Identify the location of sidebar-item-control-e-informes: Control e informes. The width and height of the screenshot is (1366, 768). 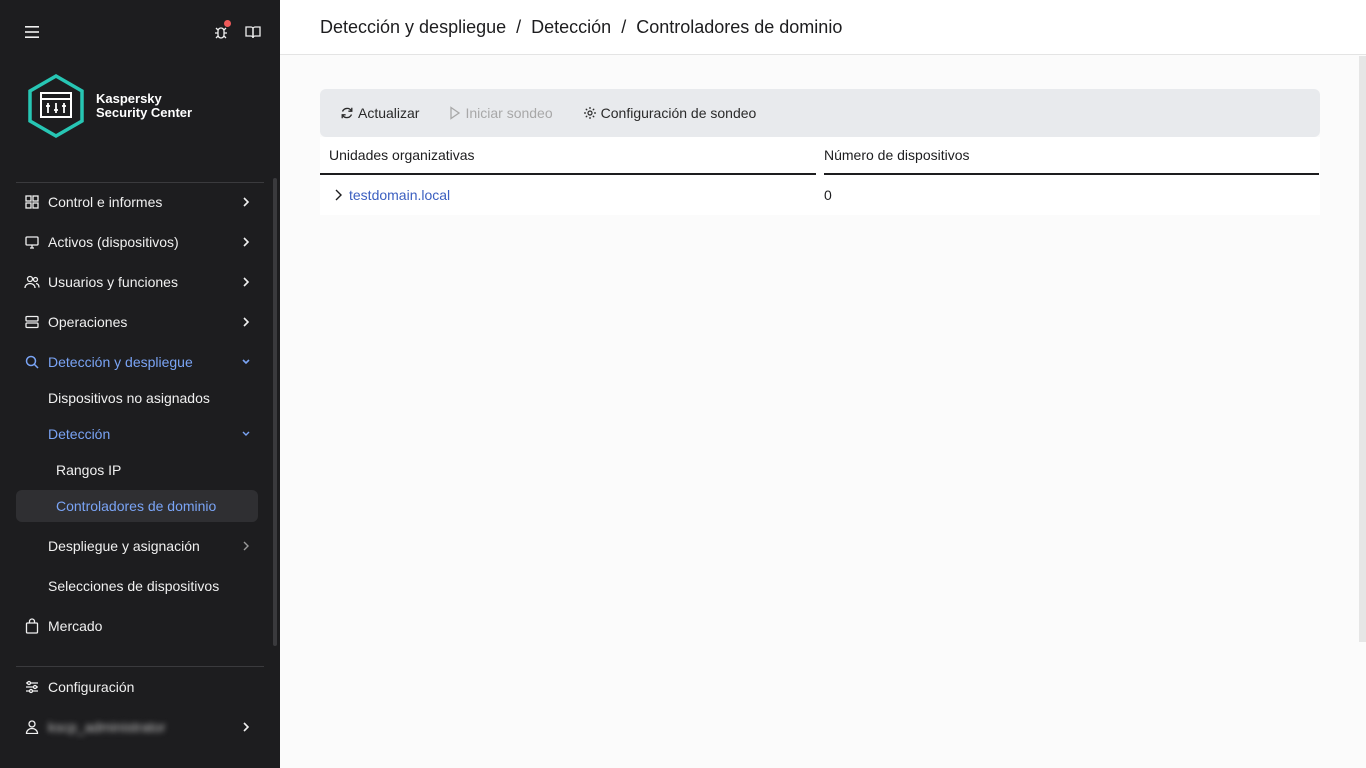
(137, 202).